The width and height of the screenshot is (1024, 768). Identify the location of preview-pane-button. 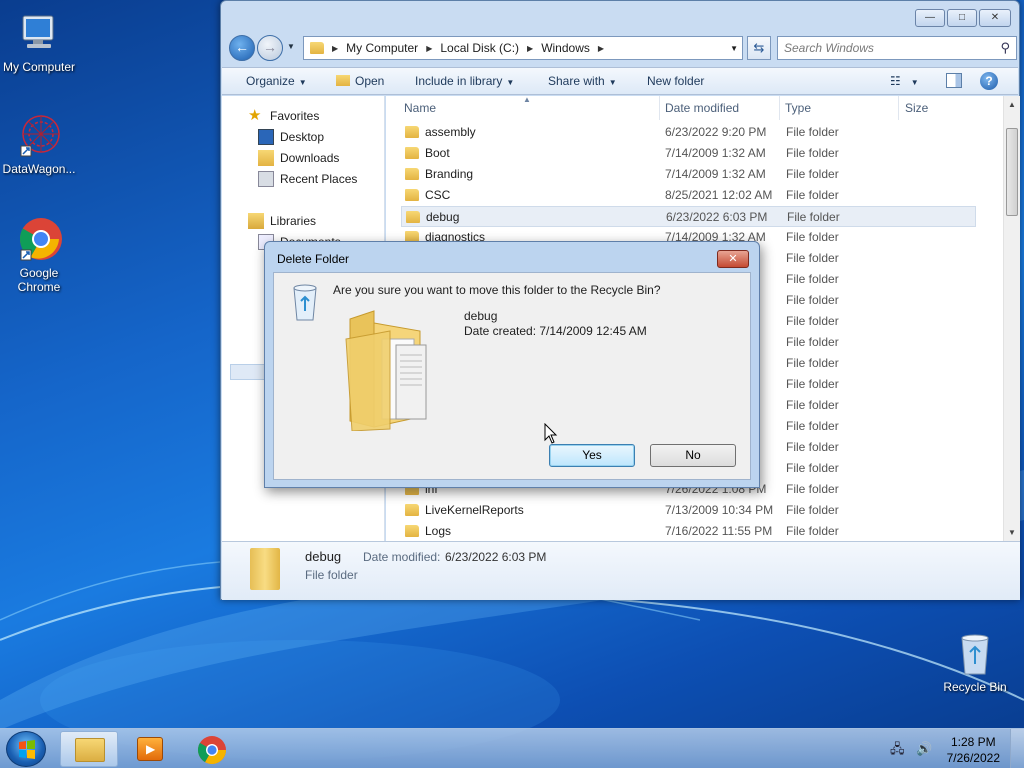
(954, 80).